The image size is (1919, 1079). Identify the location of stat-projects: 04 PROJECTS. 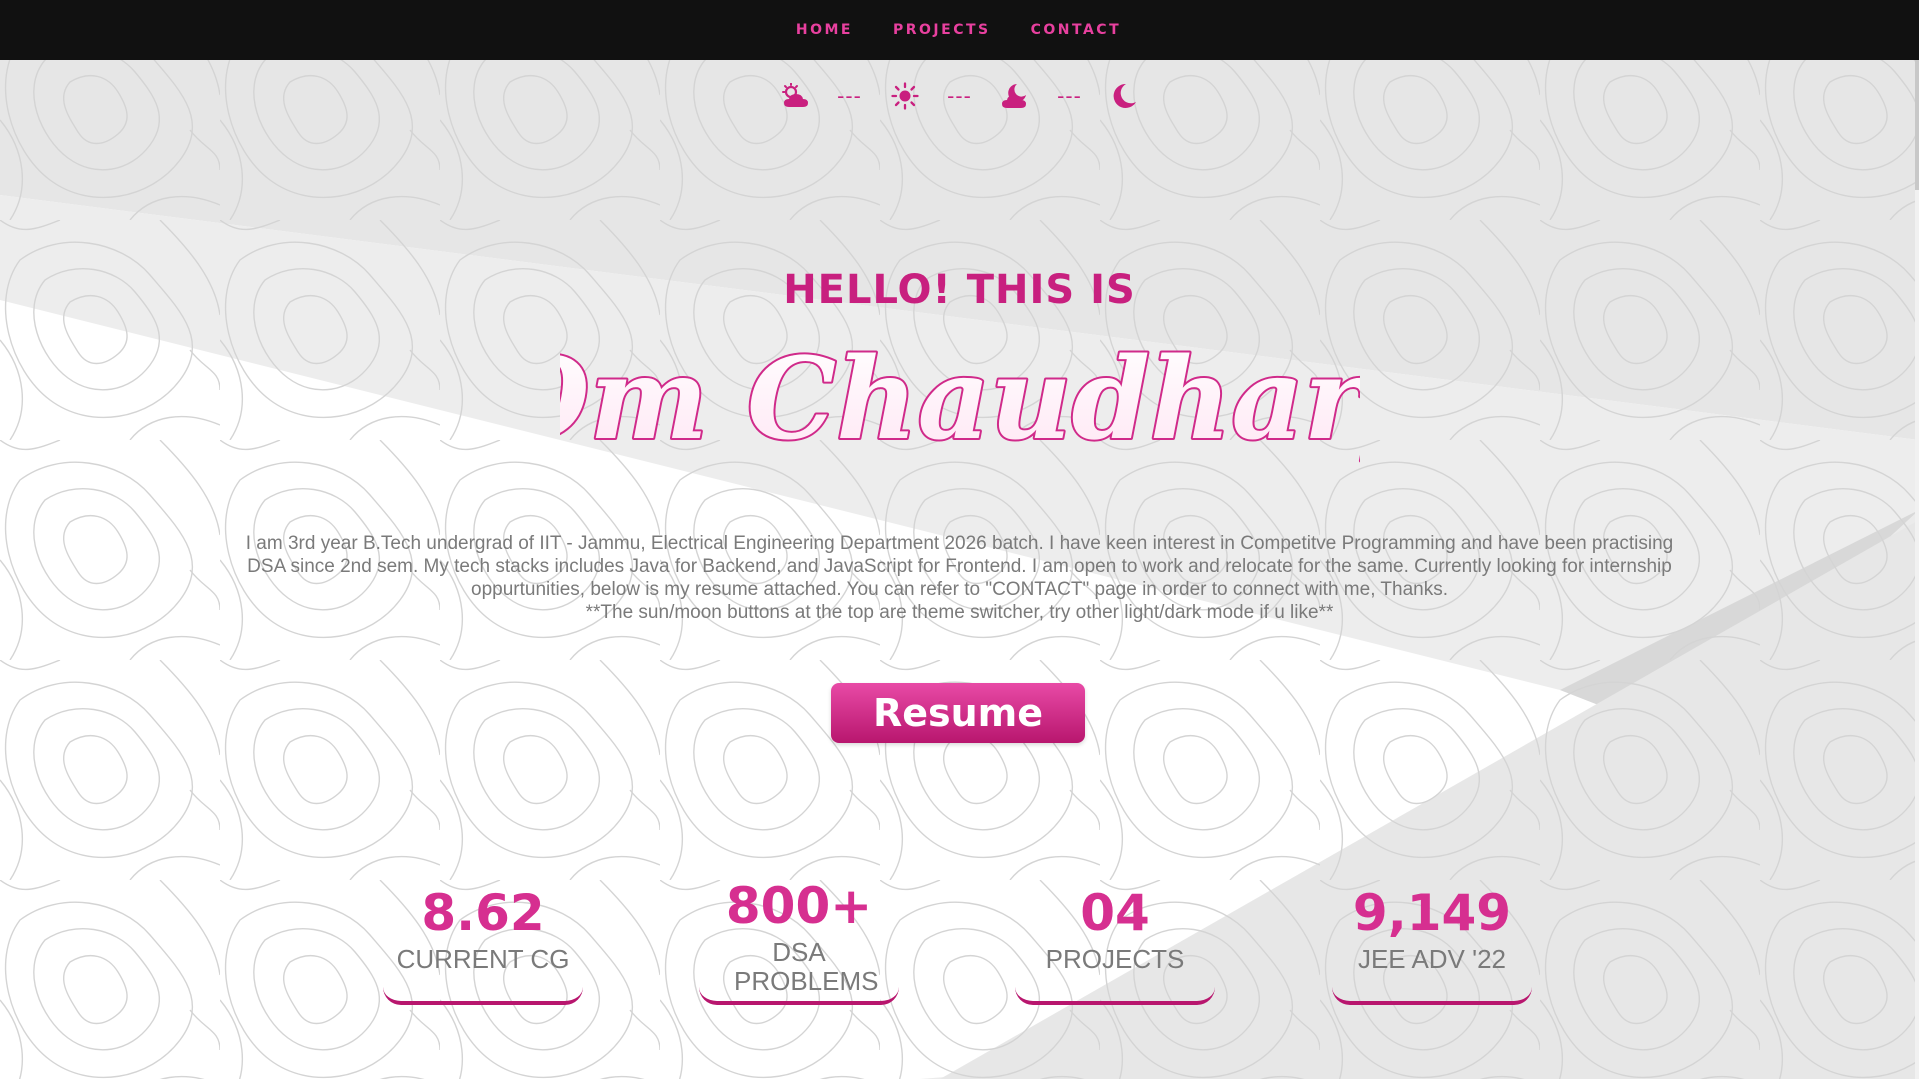
(1115, 945).